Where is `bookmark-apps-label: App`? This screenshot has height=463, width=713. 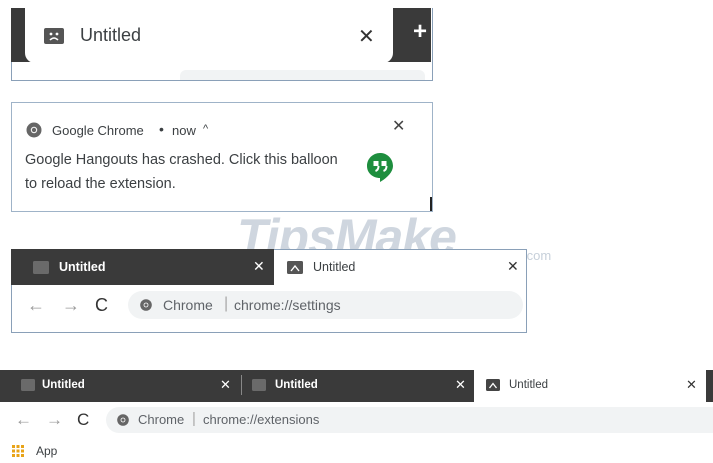
bookmark-apps-label: App is located at coordinates (46, 451).